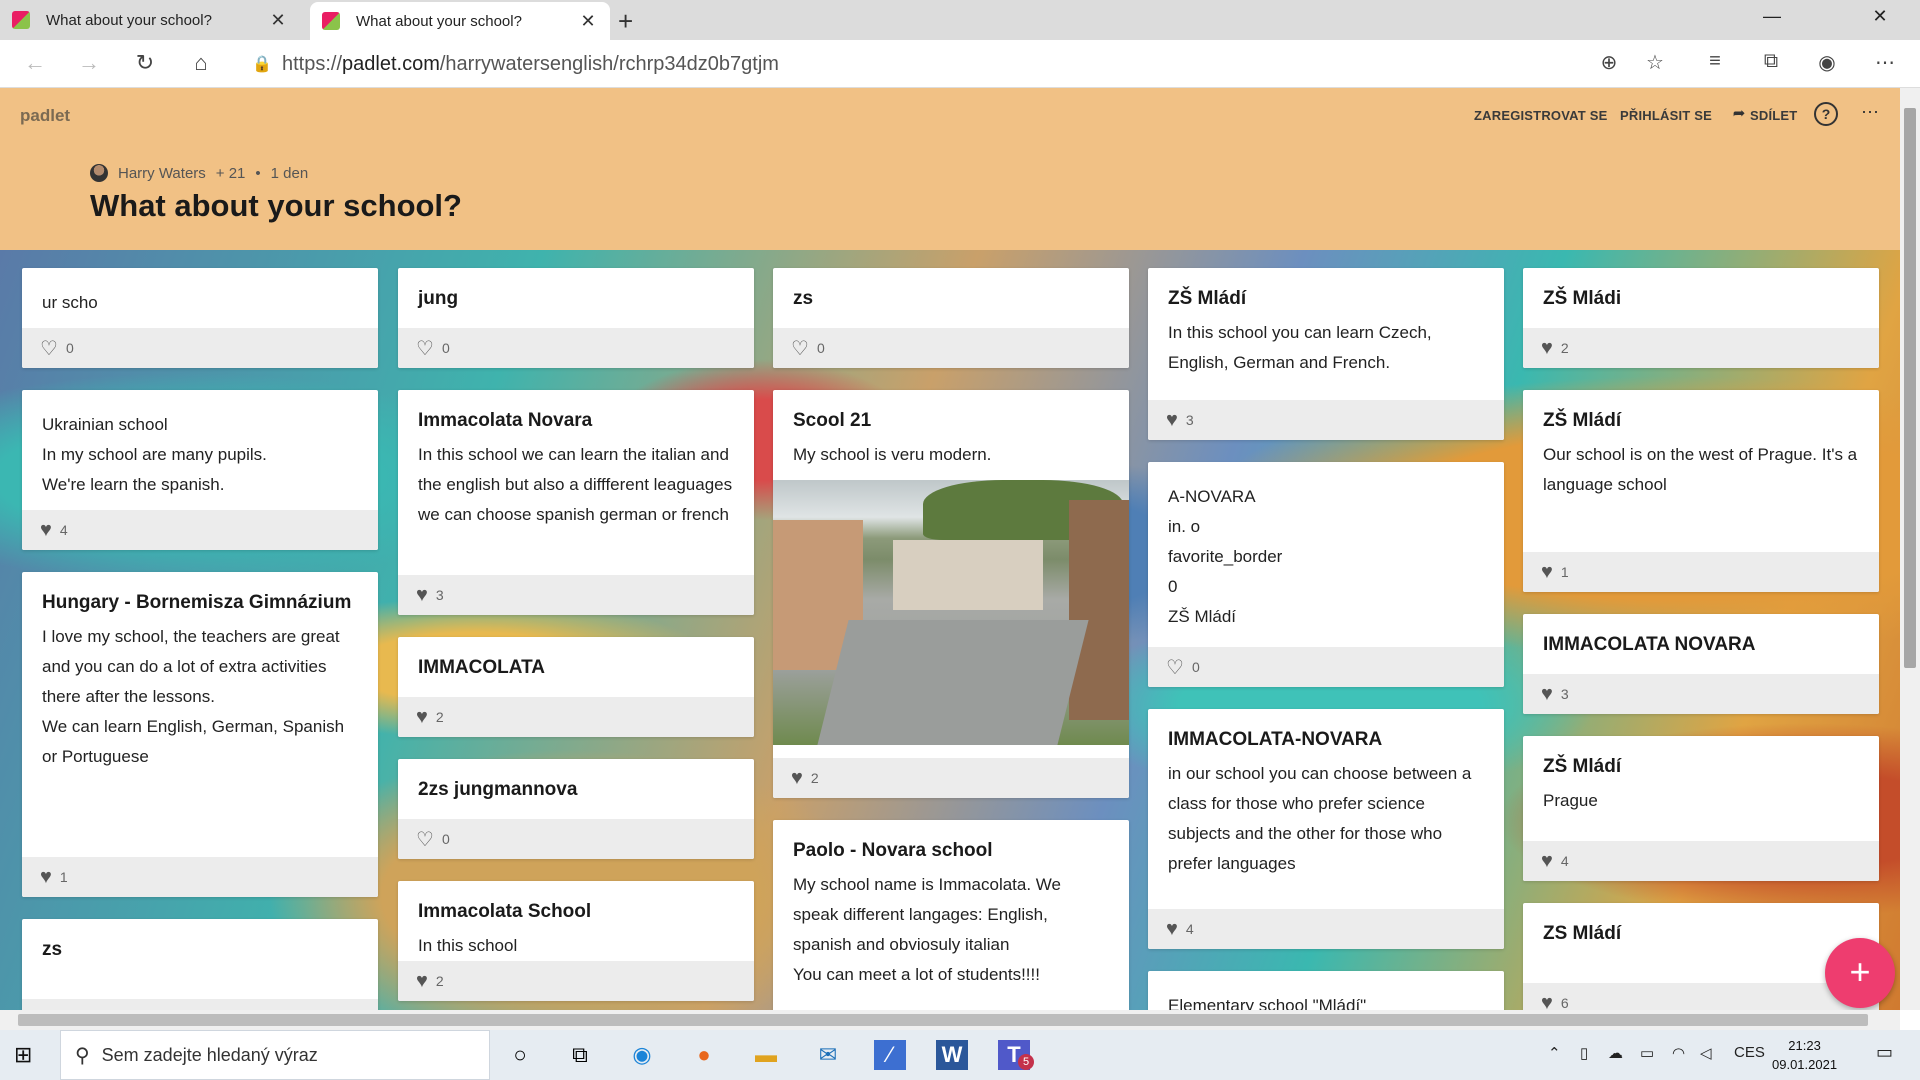 The height and width of the screenshot is (1080, 1920). Describe the element at coordinates (576, 318) in the screenshot. I see `post-card: jung ♡ 0` at that location.